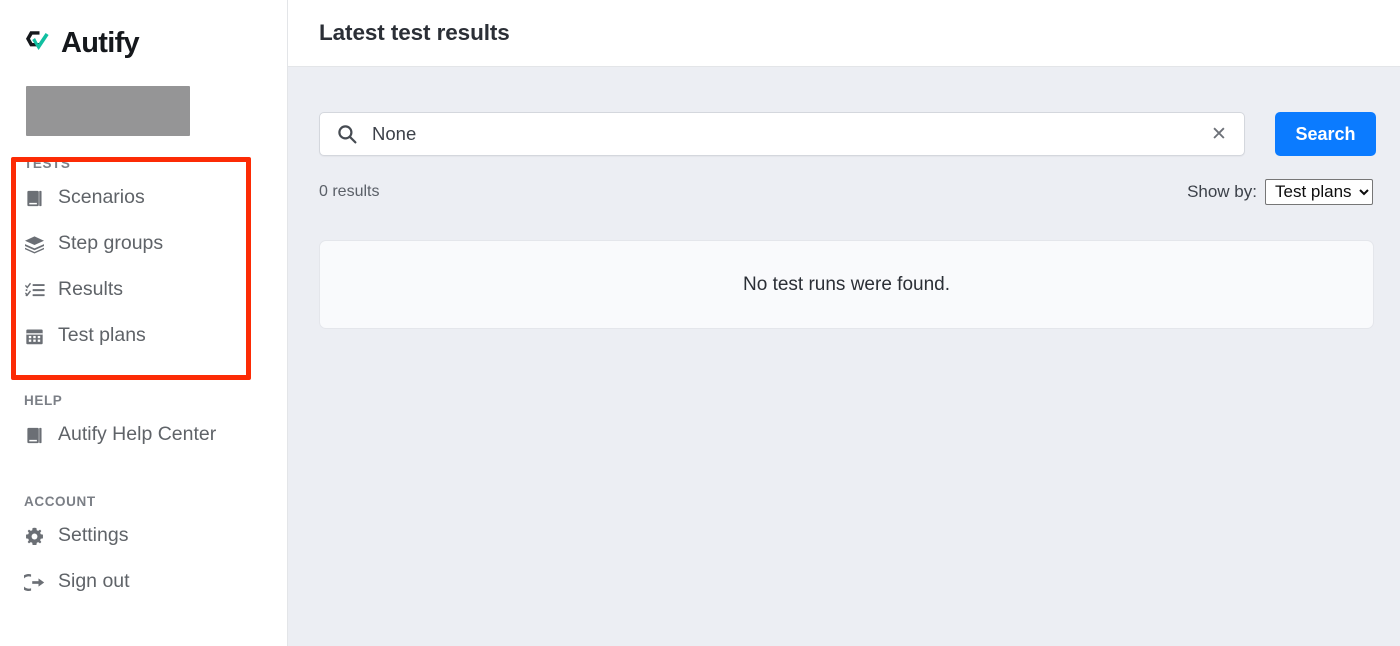  What do you see at coordinates (414, 32) in the screenshot?
I see `page-title: Latest test results` at bounding box center [414, 32].